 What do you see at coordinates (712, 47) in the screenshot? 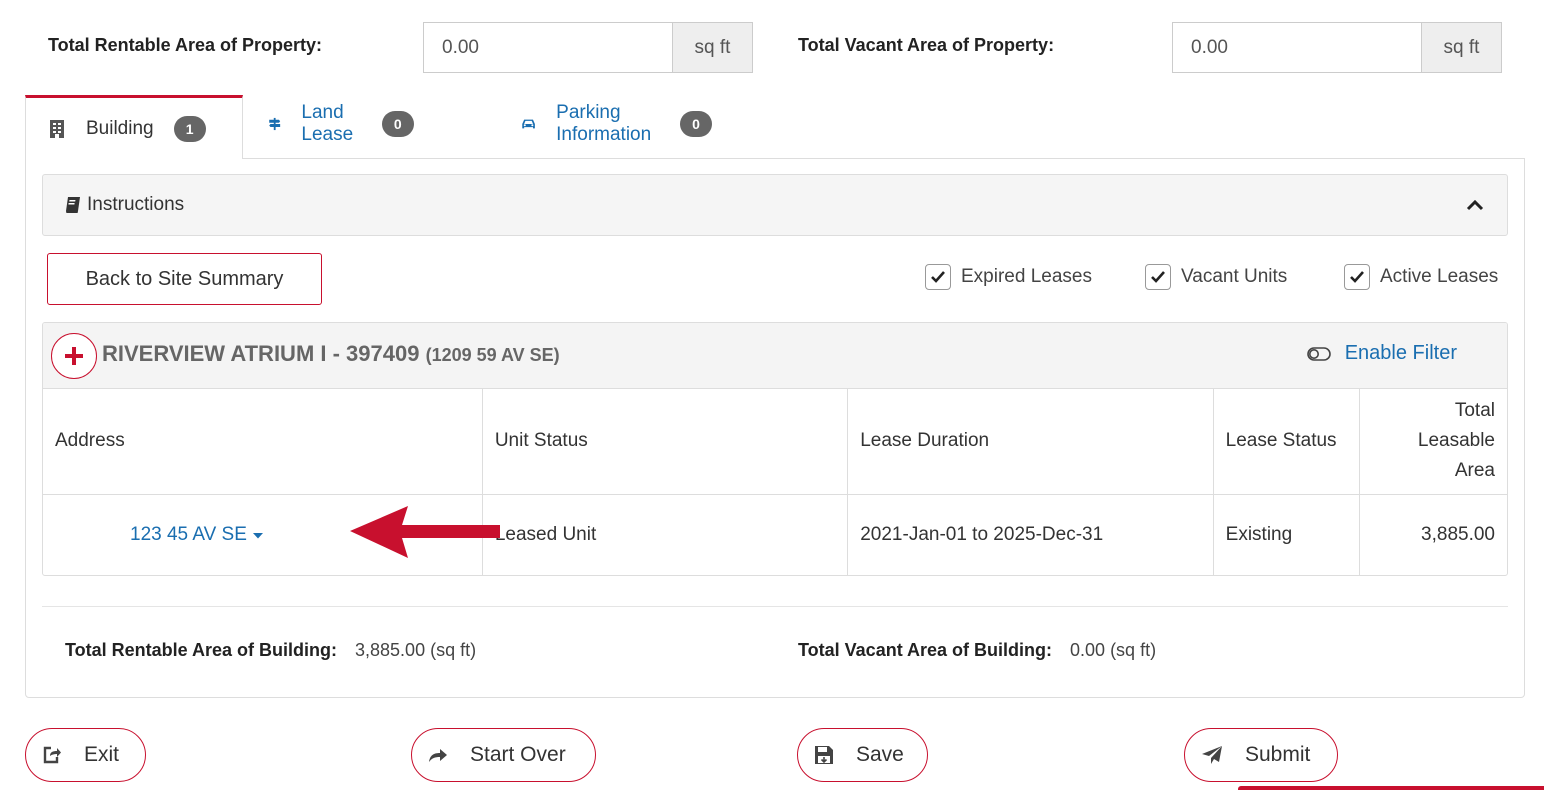
I see `property-rentable-unit: sq ft` at bounding box center [712, 47].